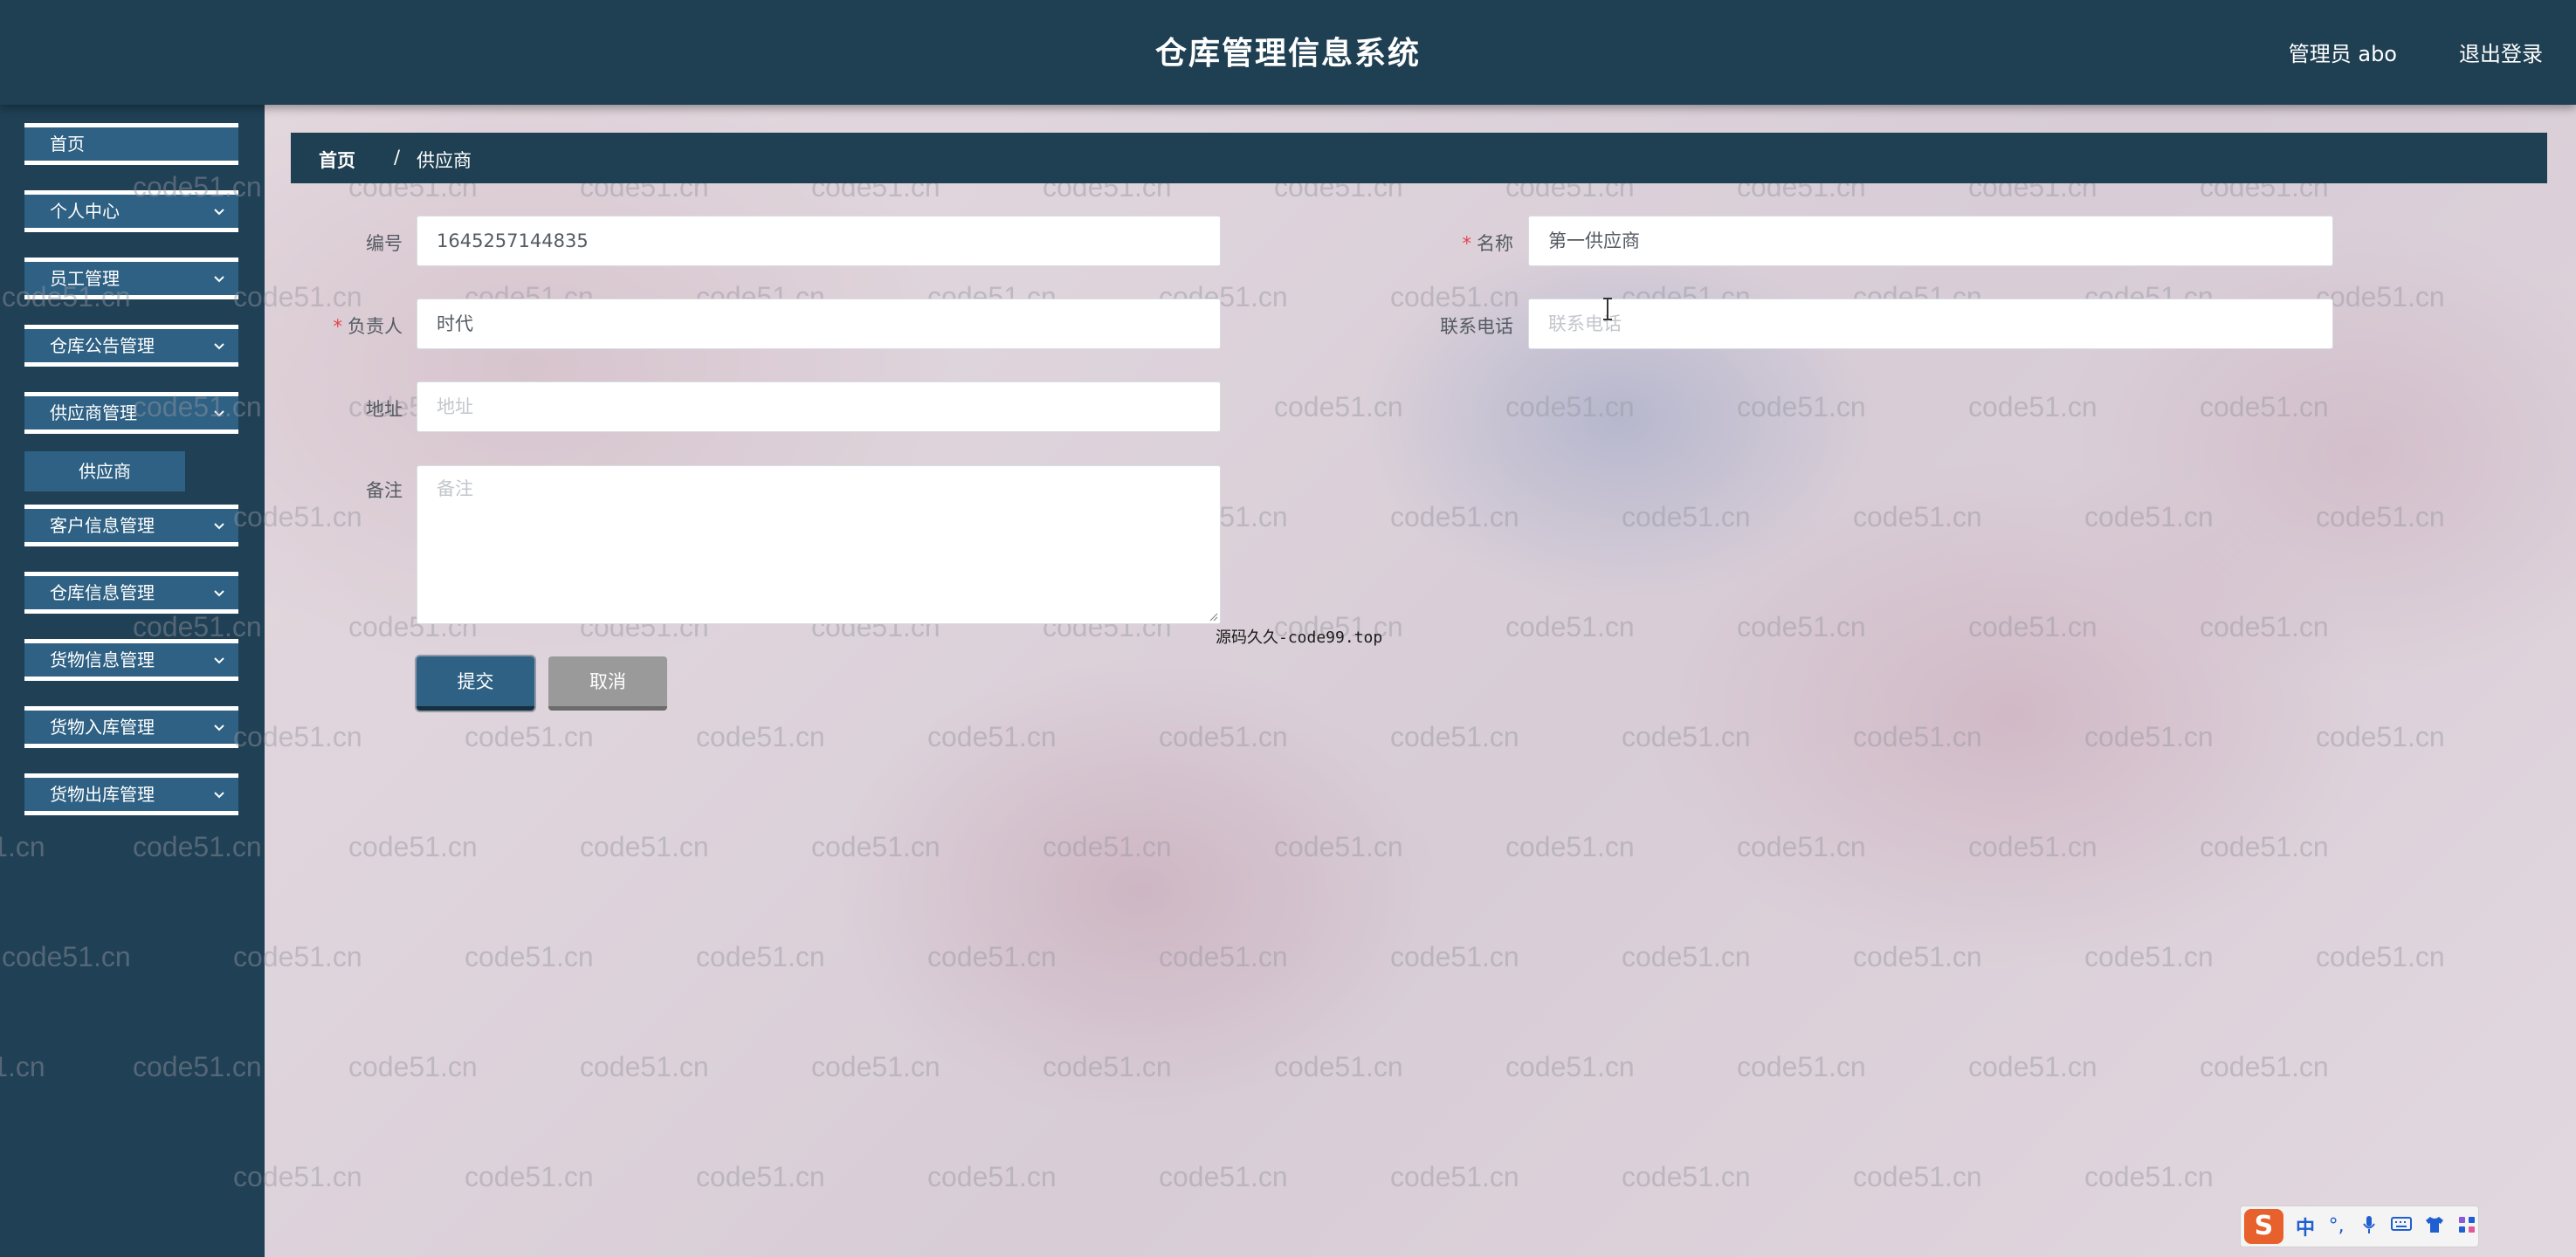 This screenshot has height=1257, width=2576. I want to click on sidebar-item-customers: 客户信息管理, so click(131, 525).